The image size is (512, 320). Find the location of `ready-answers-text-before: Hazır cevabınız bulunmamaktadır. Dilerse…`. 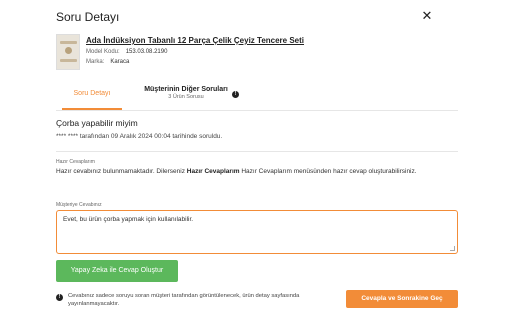

ready-answers-text-before: Hazır cevabınız bulunmamaktadır. Dilerse… is located at coordinates (121, 171).